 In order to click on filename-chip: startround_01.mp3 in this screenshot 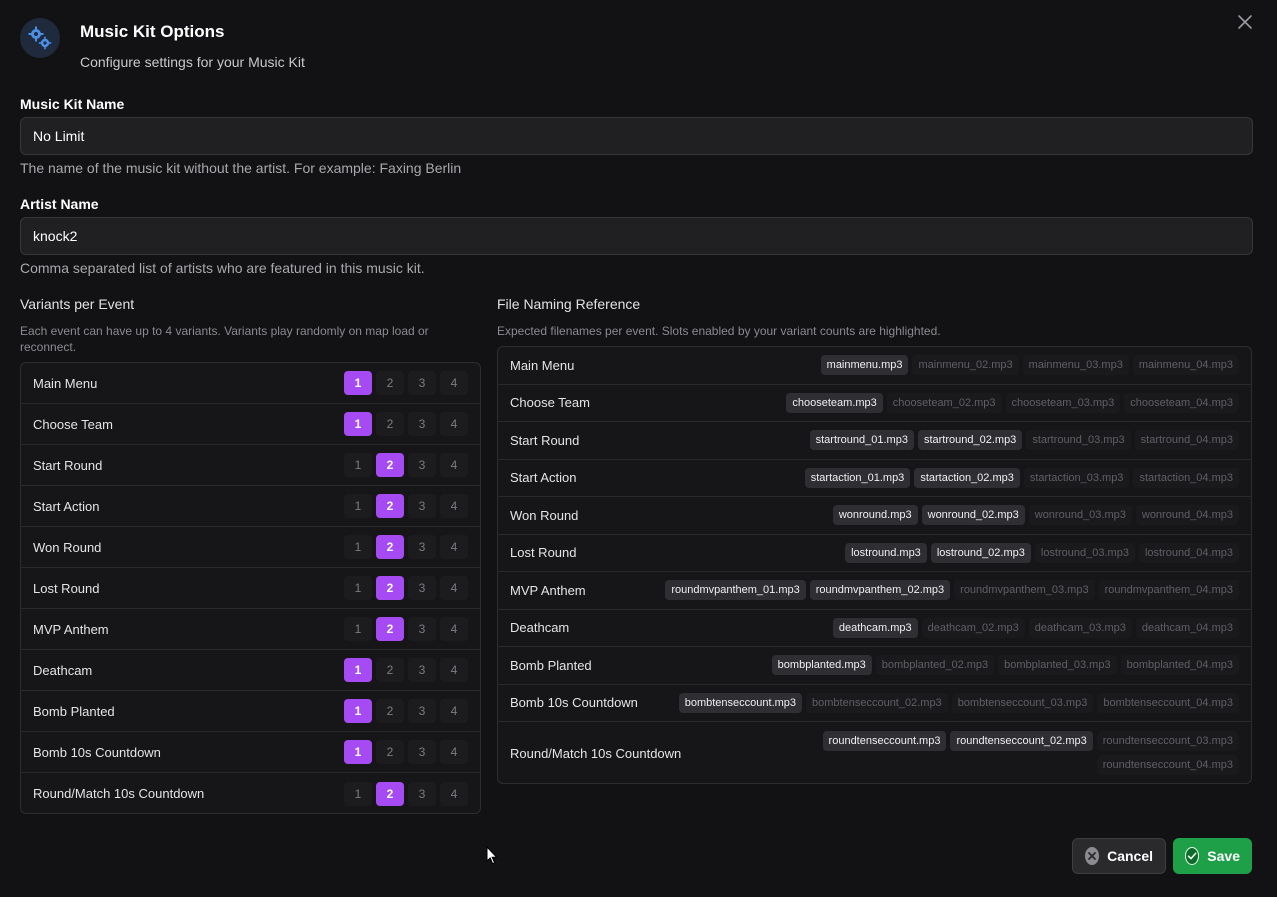, I will do `click(861, 440)`.